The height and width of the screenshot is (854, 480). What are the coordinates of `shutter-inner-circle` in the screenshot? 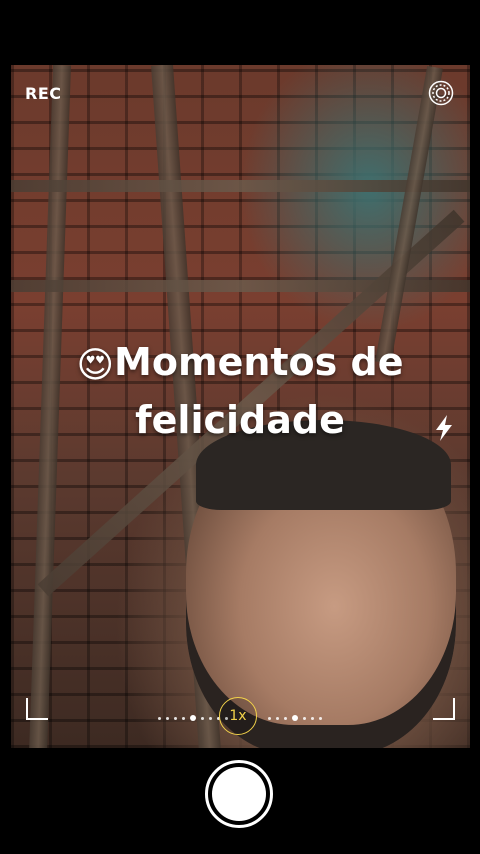 It's located at (239, 794).